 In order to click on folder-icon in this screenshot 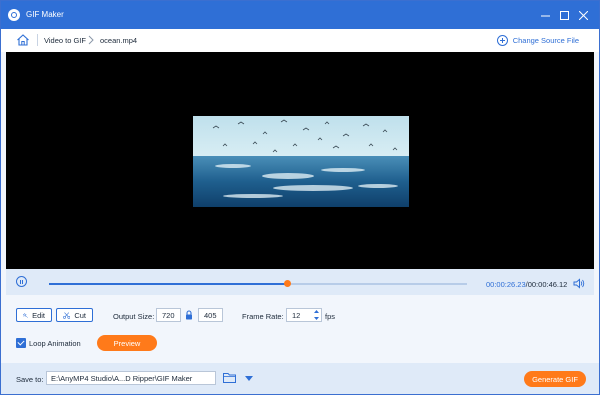, I will do `click(229, 377)`.